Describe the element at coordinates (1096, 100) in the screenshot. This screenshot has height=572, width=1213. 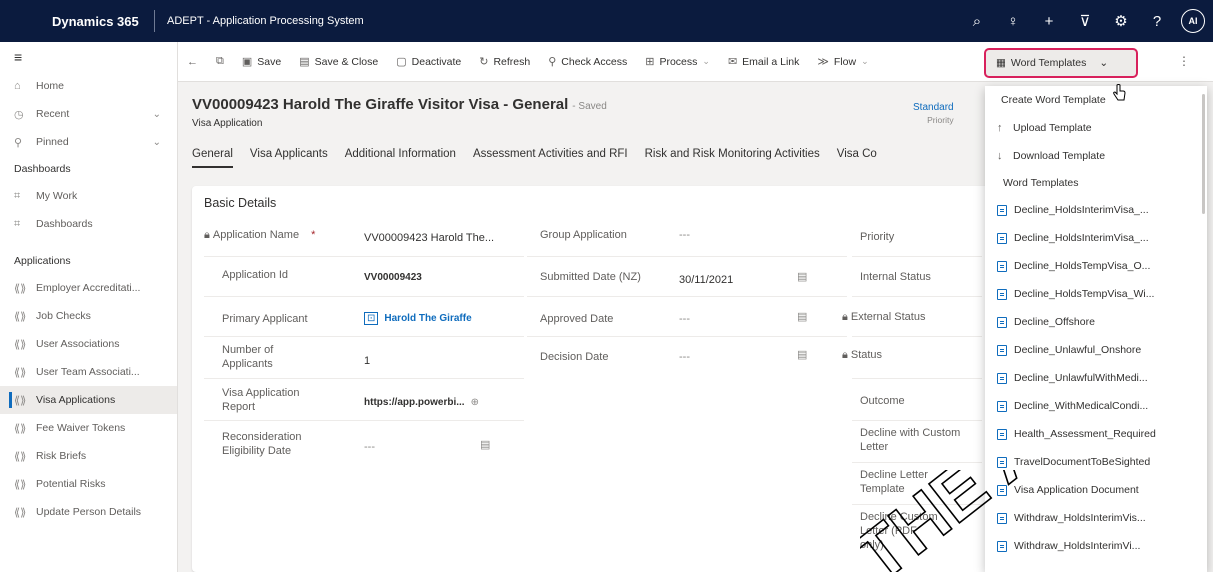
I see `create-word-template-item: Create Word Template` at that location.